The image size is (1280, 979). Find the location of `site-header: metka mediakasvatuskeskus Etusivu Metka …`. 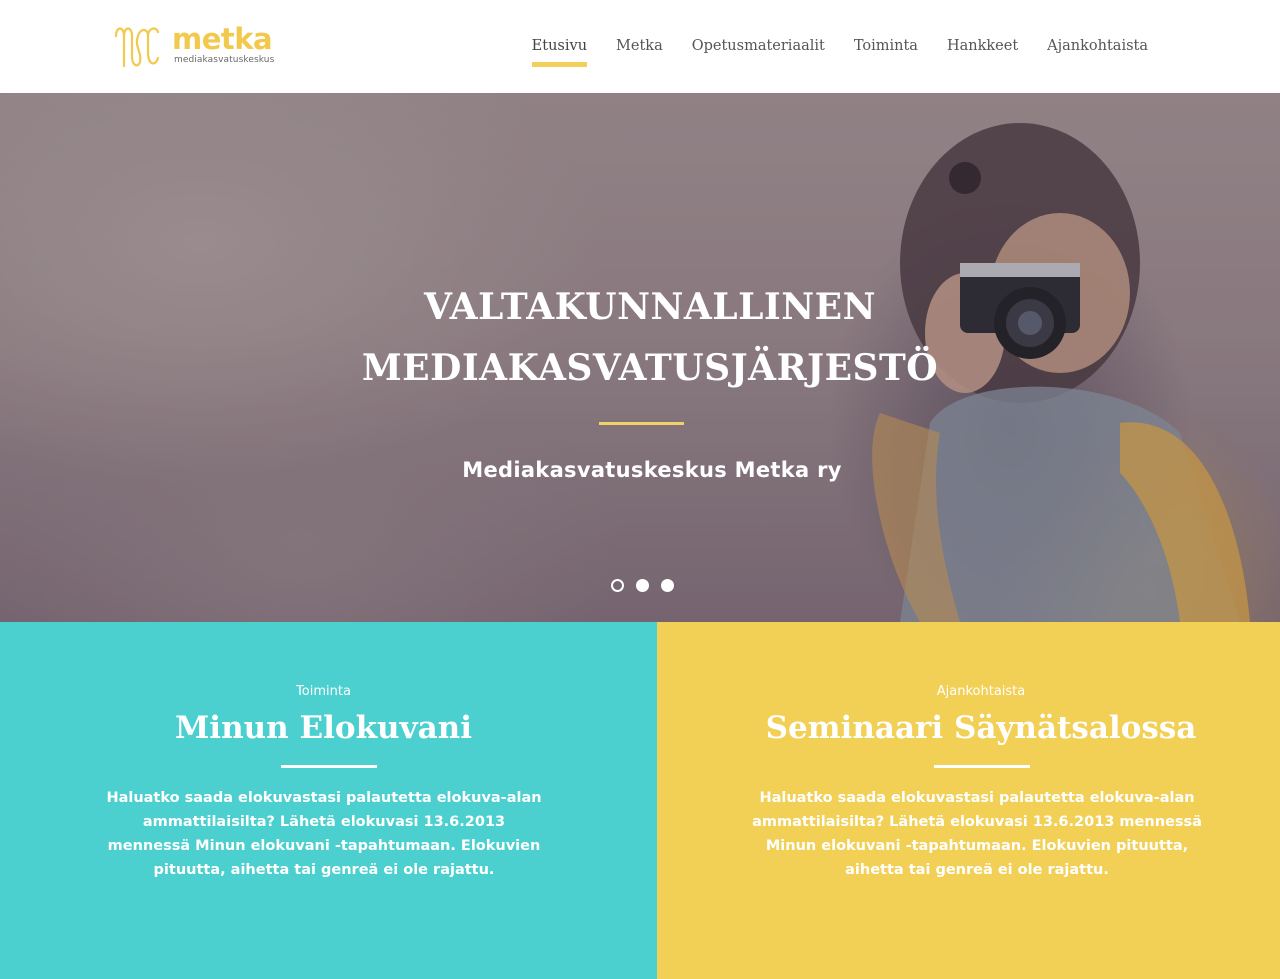

site-header: metka mediakasvatuskeskus Etusivu Metka … is located at coordinates (640, 46).